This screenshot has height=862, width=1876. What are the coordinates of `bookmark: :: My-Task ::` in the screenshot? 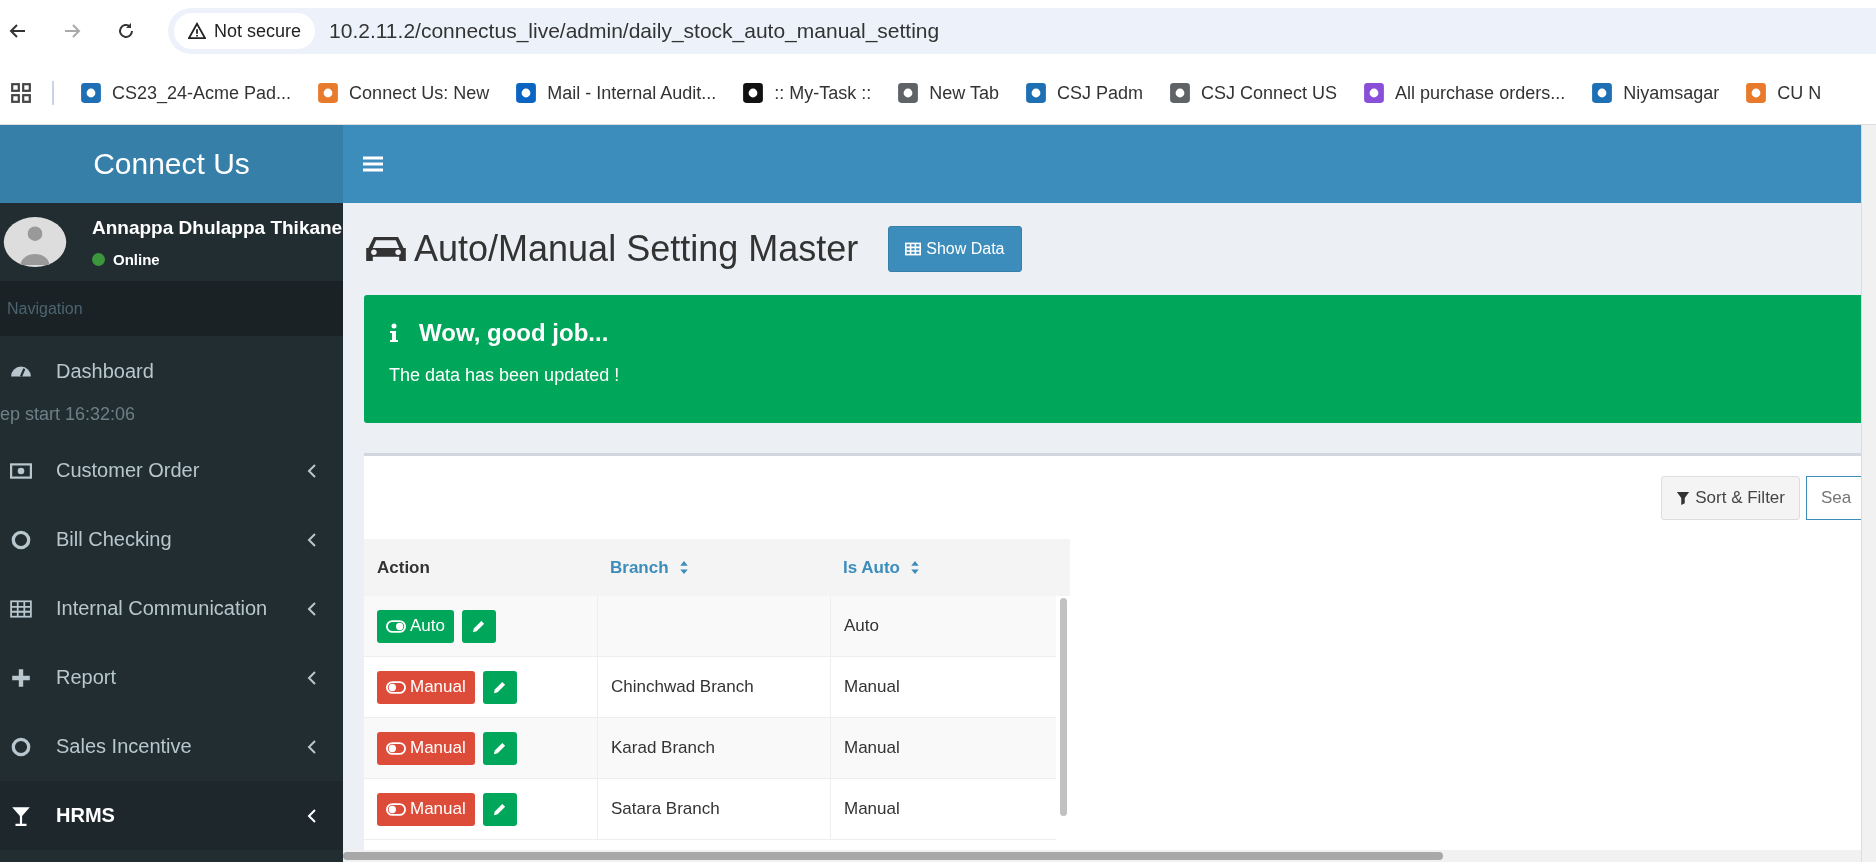 It's located at (807, 93).